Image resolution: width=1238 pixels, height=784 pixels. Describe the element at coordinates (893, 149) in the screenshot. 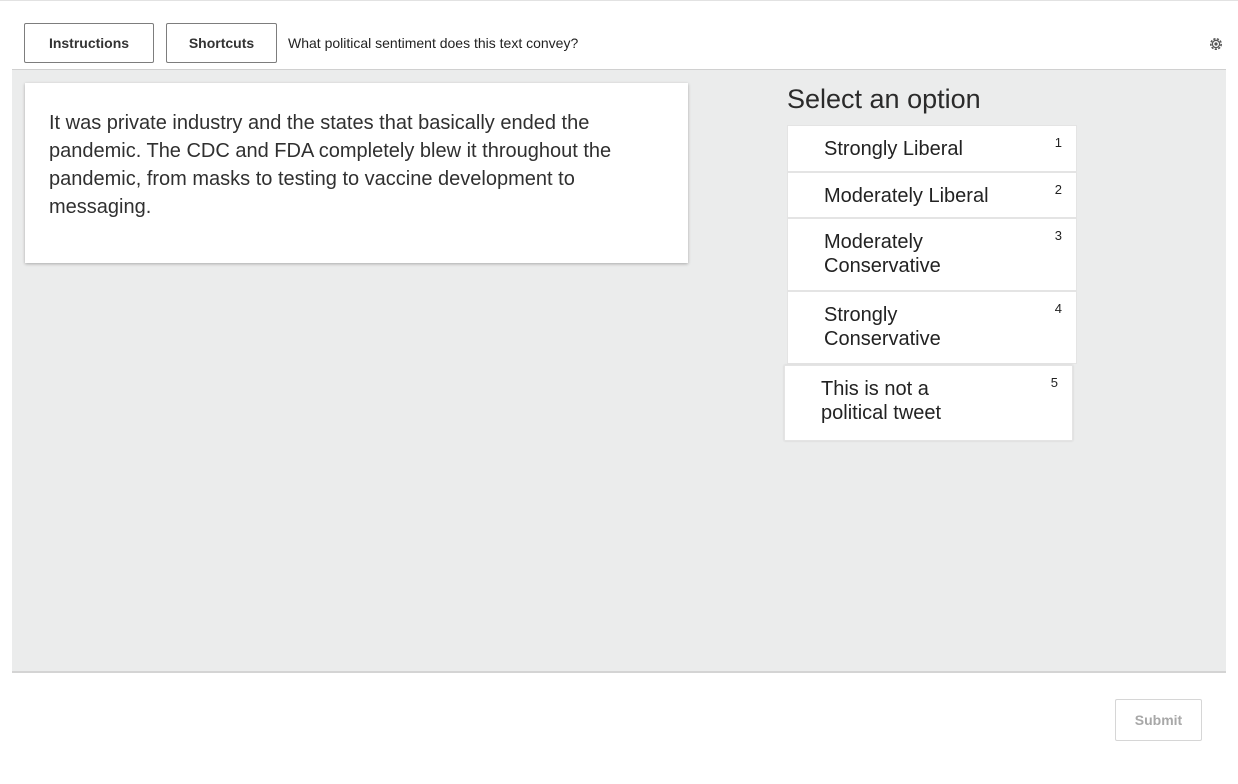

I see `option-label: Strongly Liberal` at that location.